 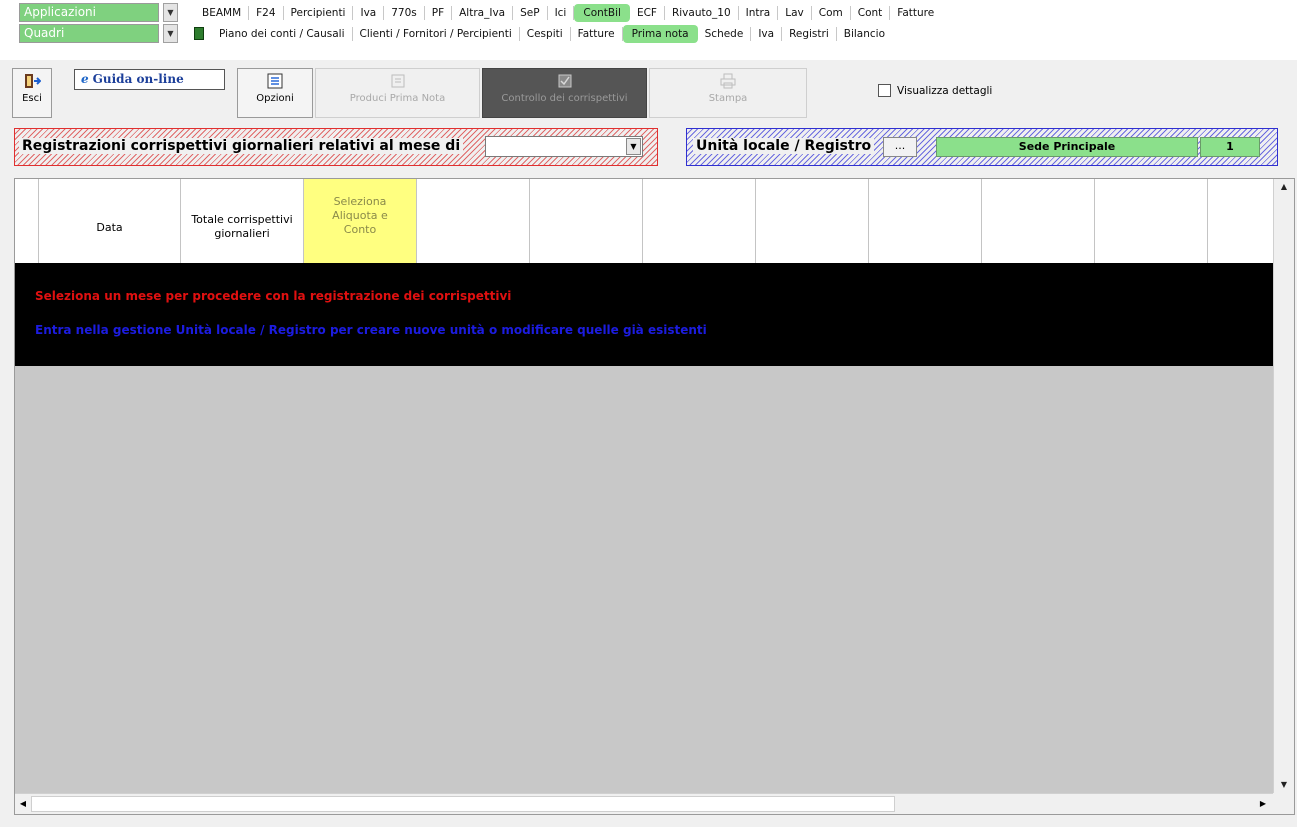 What do you see at coordinates (1067, 147) in the screenshot?
I see `sede-field: Sede Principale` at bounding box center [1067, 147].